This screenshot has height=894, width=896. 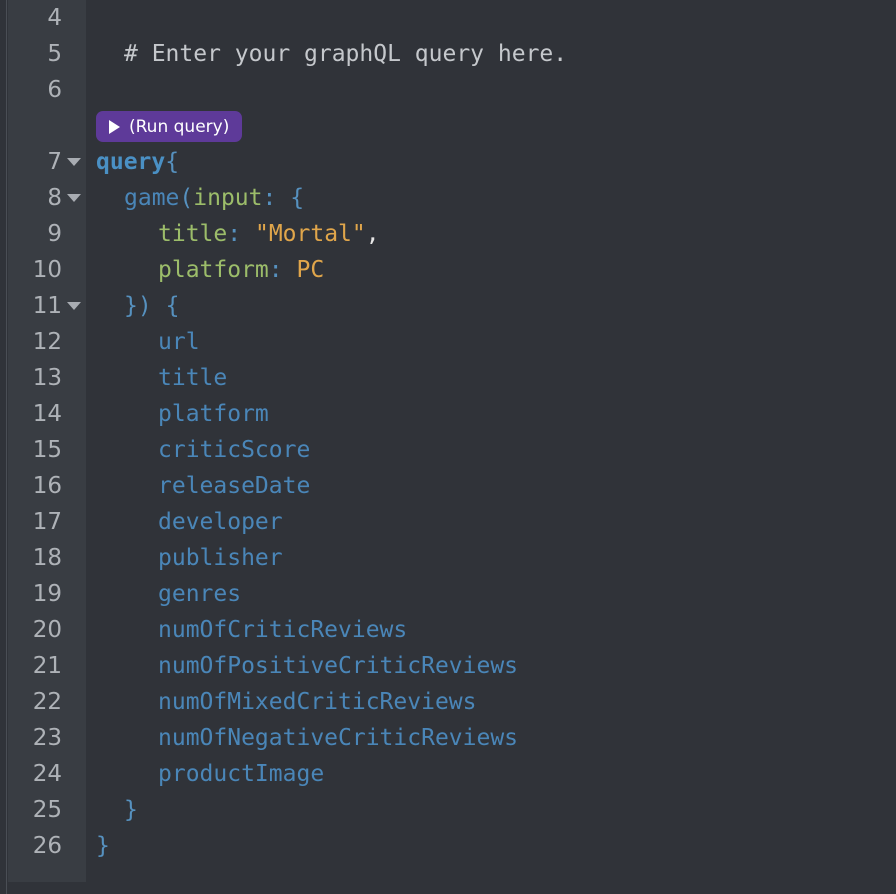 I want to click on line-number-gutter: 4 5 6 7 8 9 10 11 12 13 14 15 16 17 18 19 20 21 22 23 24 25 26, so click(x=47, y=441).